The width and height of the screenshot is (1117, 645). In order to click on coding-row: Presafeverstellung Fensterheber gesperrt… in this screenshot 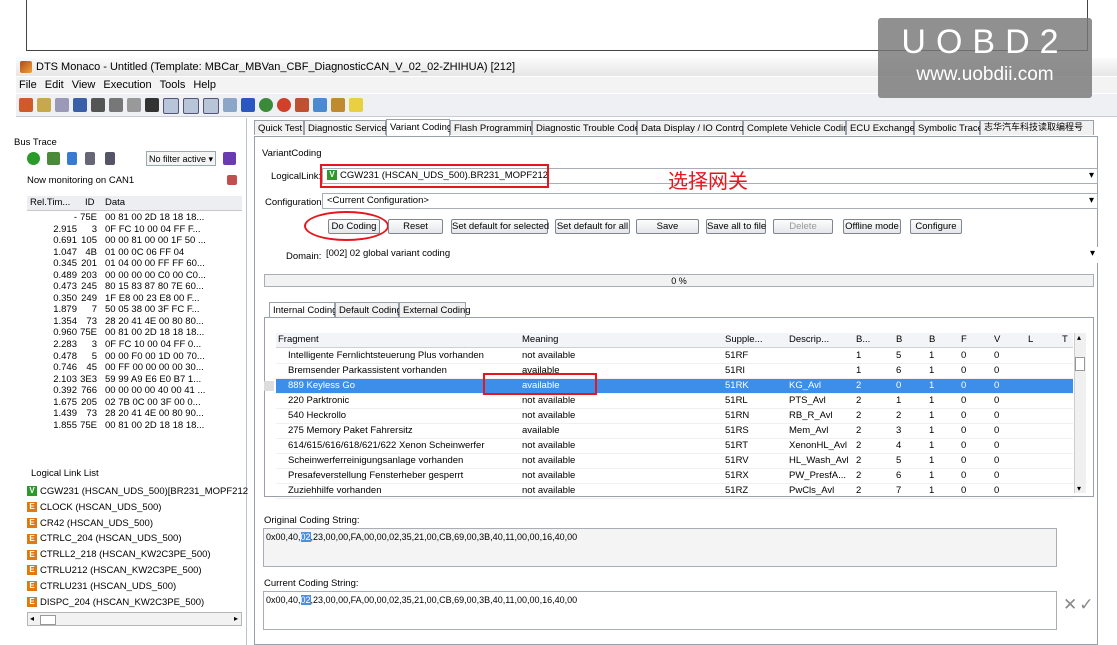, I will do `click(674, 476)`.